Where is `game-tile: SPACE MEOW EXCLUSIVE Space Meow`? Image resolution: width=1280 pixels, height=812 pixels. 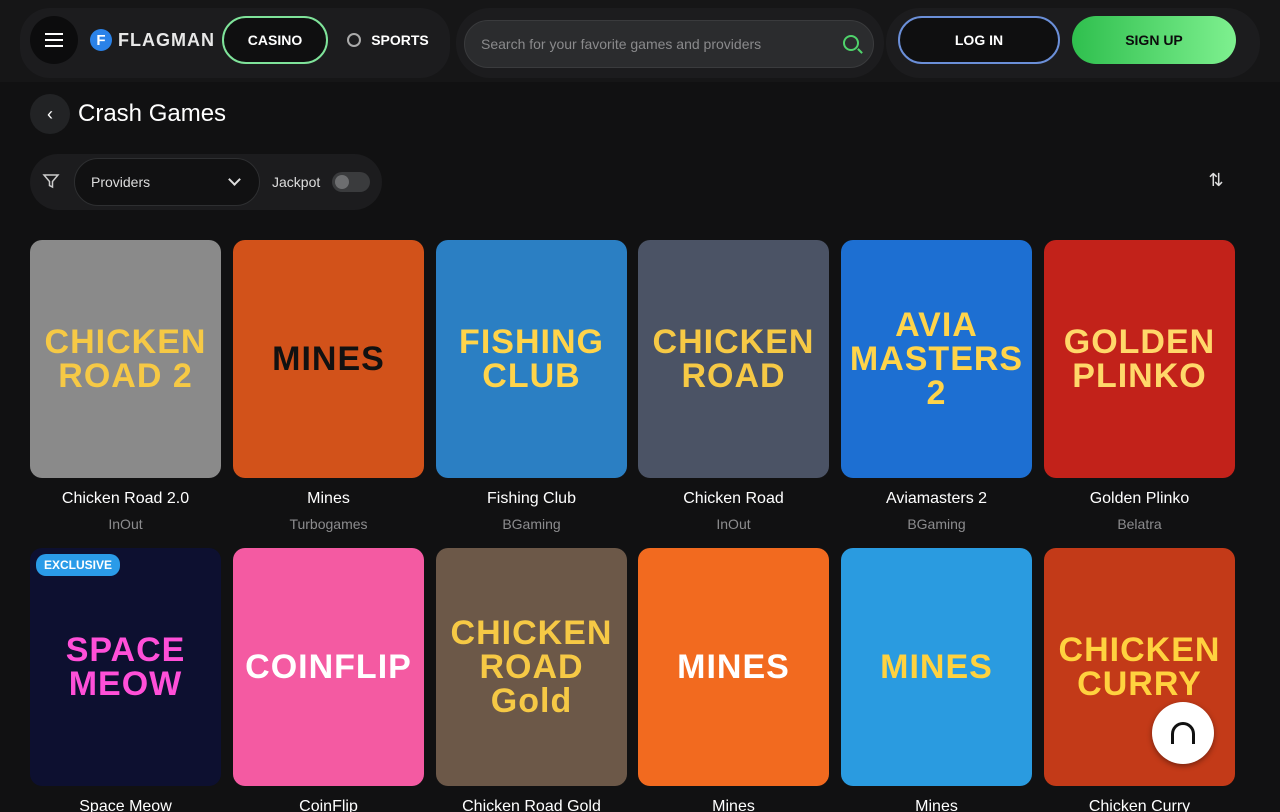 game-tile: SPACE MEOW EXCLUSIVE Space Meow is located at coordinates (125, 680).